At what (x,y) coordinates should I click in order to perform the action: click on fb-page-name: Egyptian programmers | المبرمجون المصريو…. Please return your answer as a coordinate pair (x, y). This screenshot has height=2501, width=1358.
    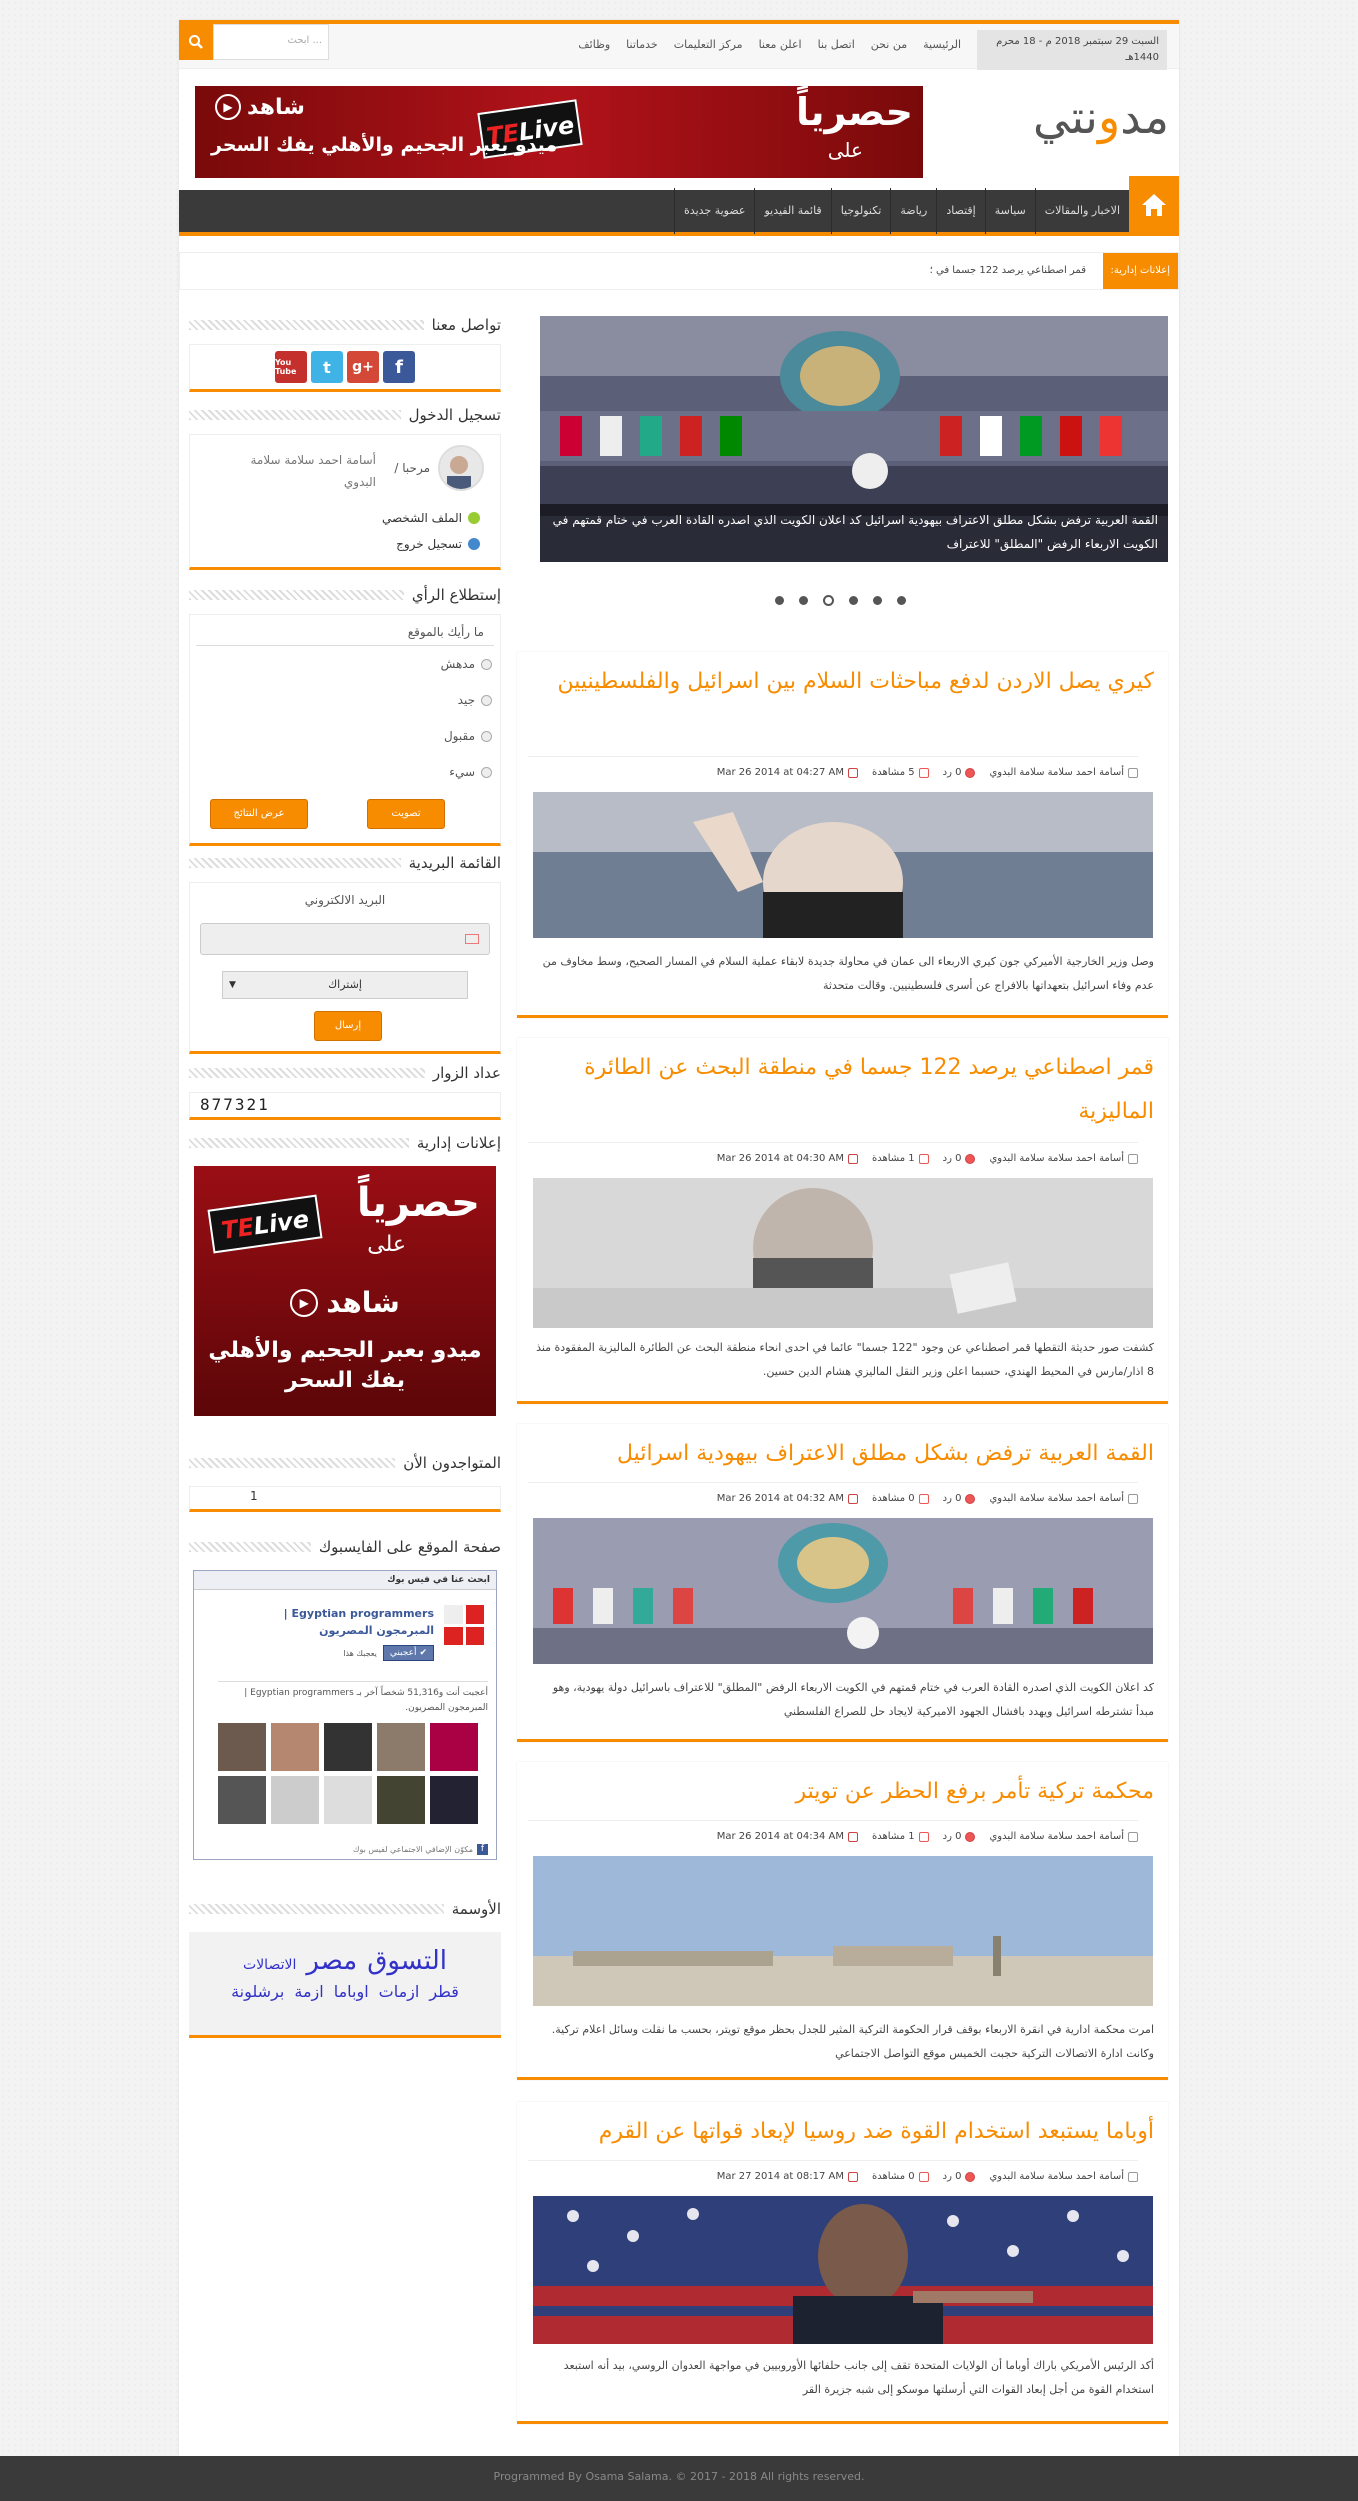
    Looking at the image, I should click on (334, 1622).